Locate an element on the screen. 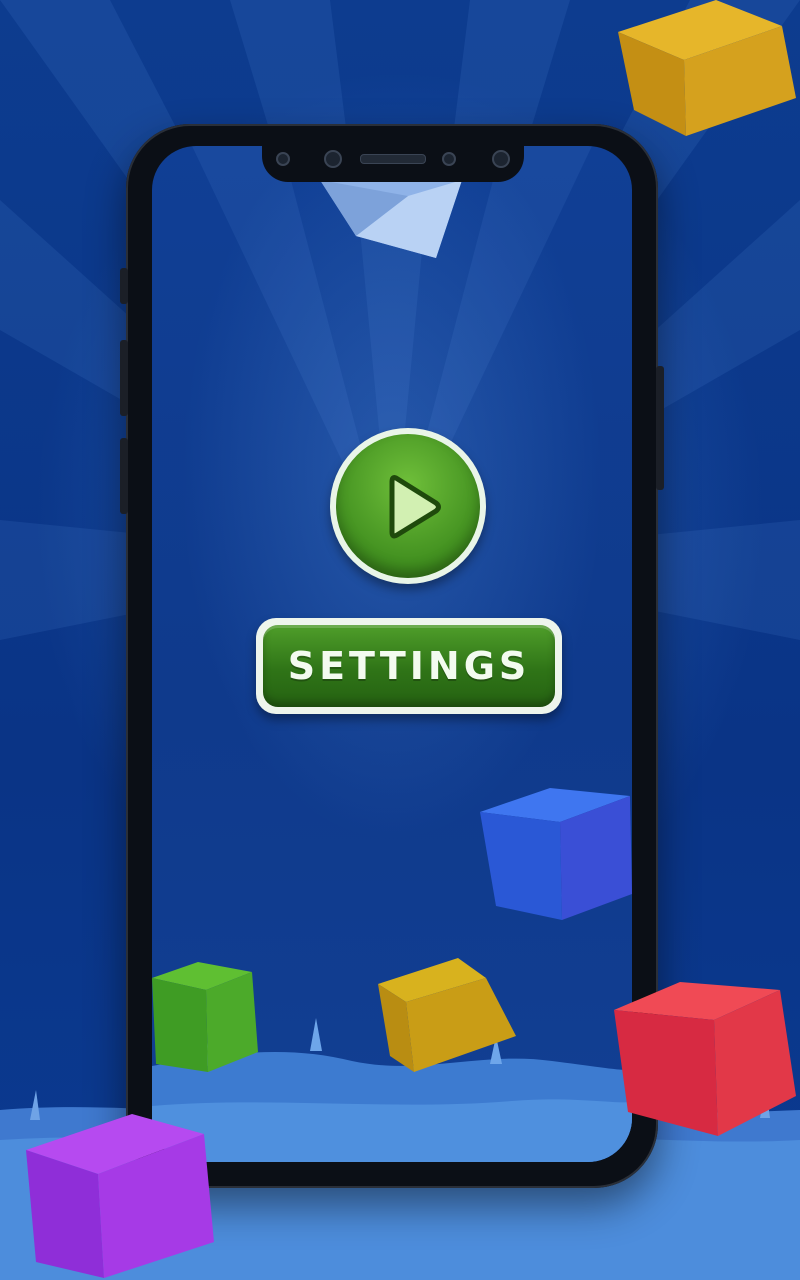 This screenshot has width=800, height=1280. phone-power-button is located at coordinates (660, 428).